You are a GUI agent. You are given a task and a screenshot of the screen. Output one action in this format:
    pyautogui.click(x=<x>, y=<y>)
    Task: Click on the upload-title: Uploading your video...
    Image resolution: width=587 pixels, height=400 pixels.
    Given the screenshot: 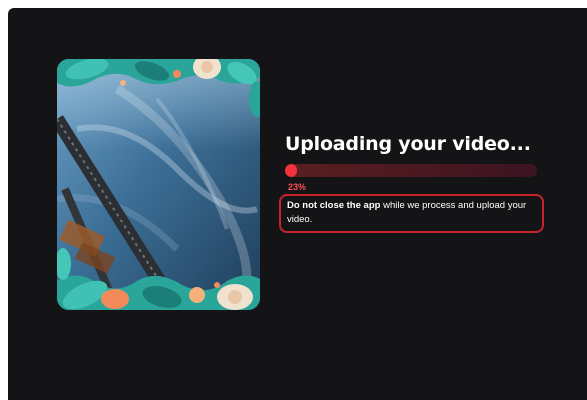 What is the action you would take?
    pyautogui.click(x=408, y=144)
    